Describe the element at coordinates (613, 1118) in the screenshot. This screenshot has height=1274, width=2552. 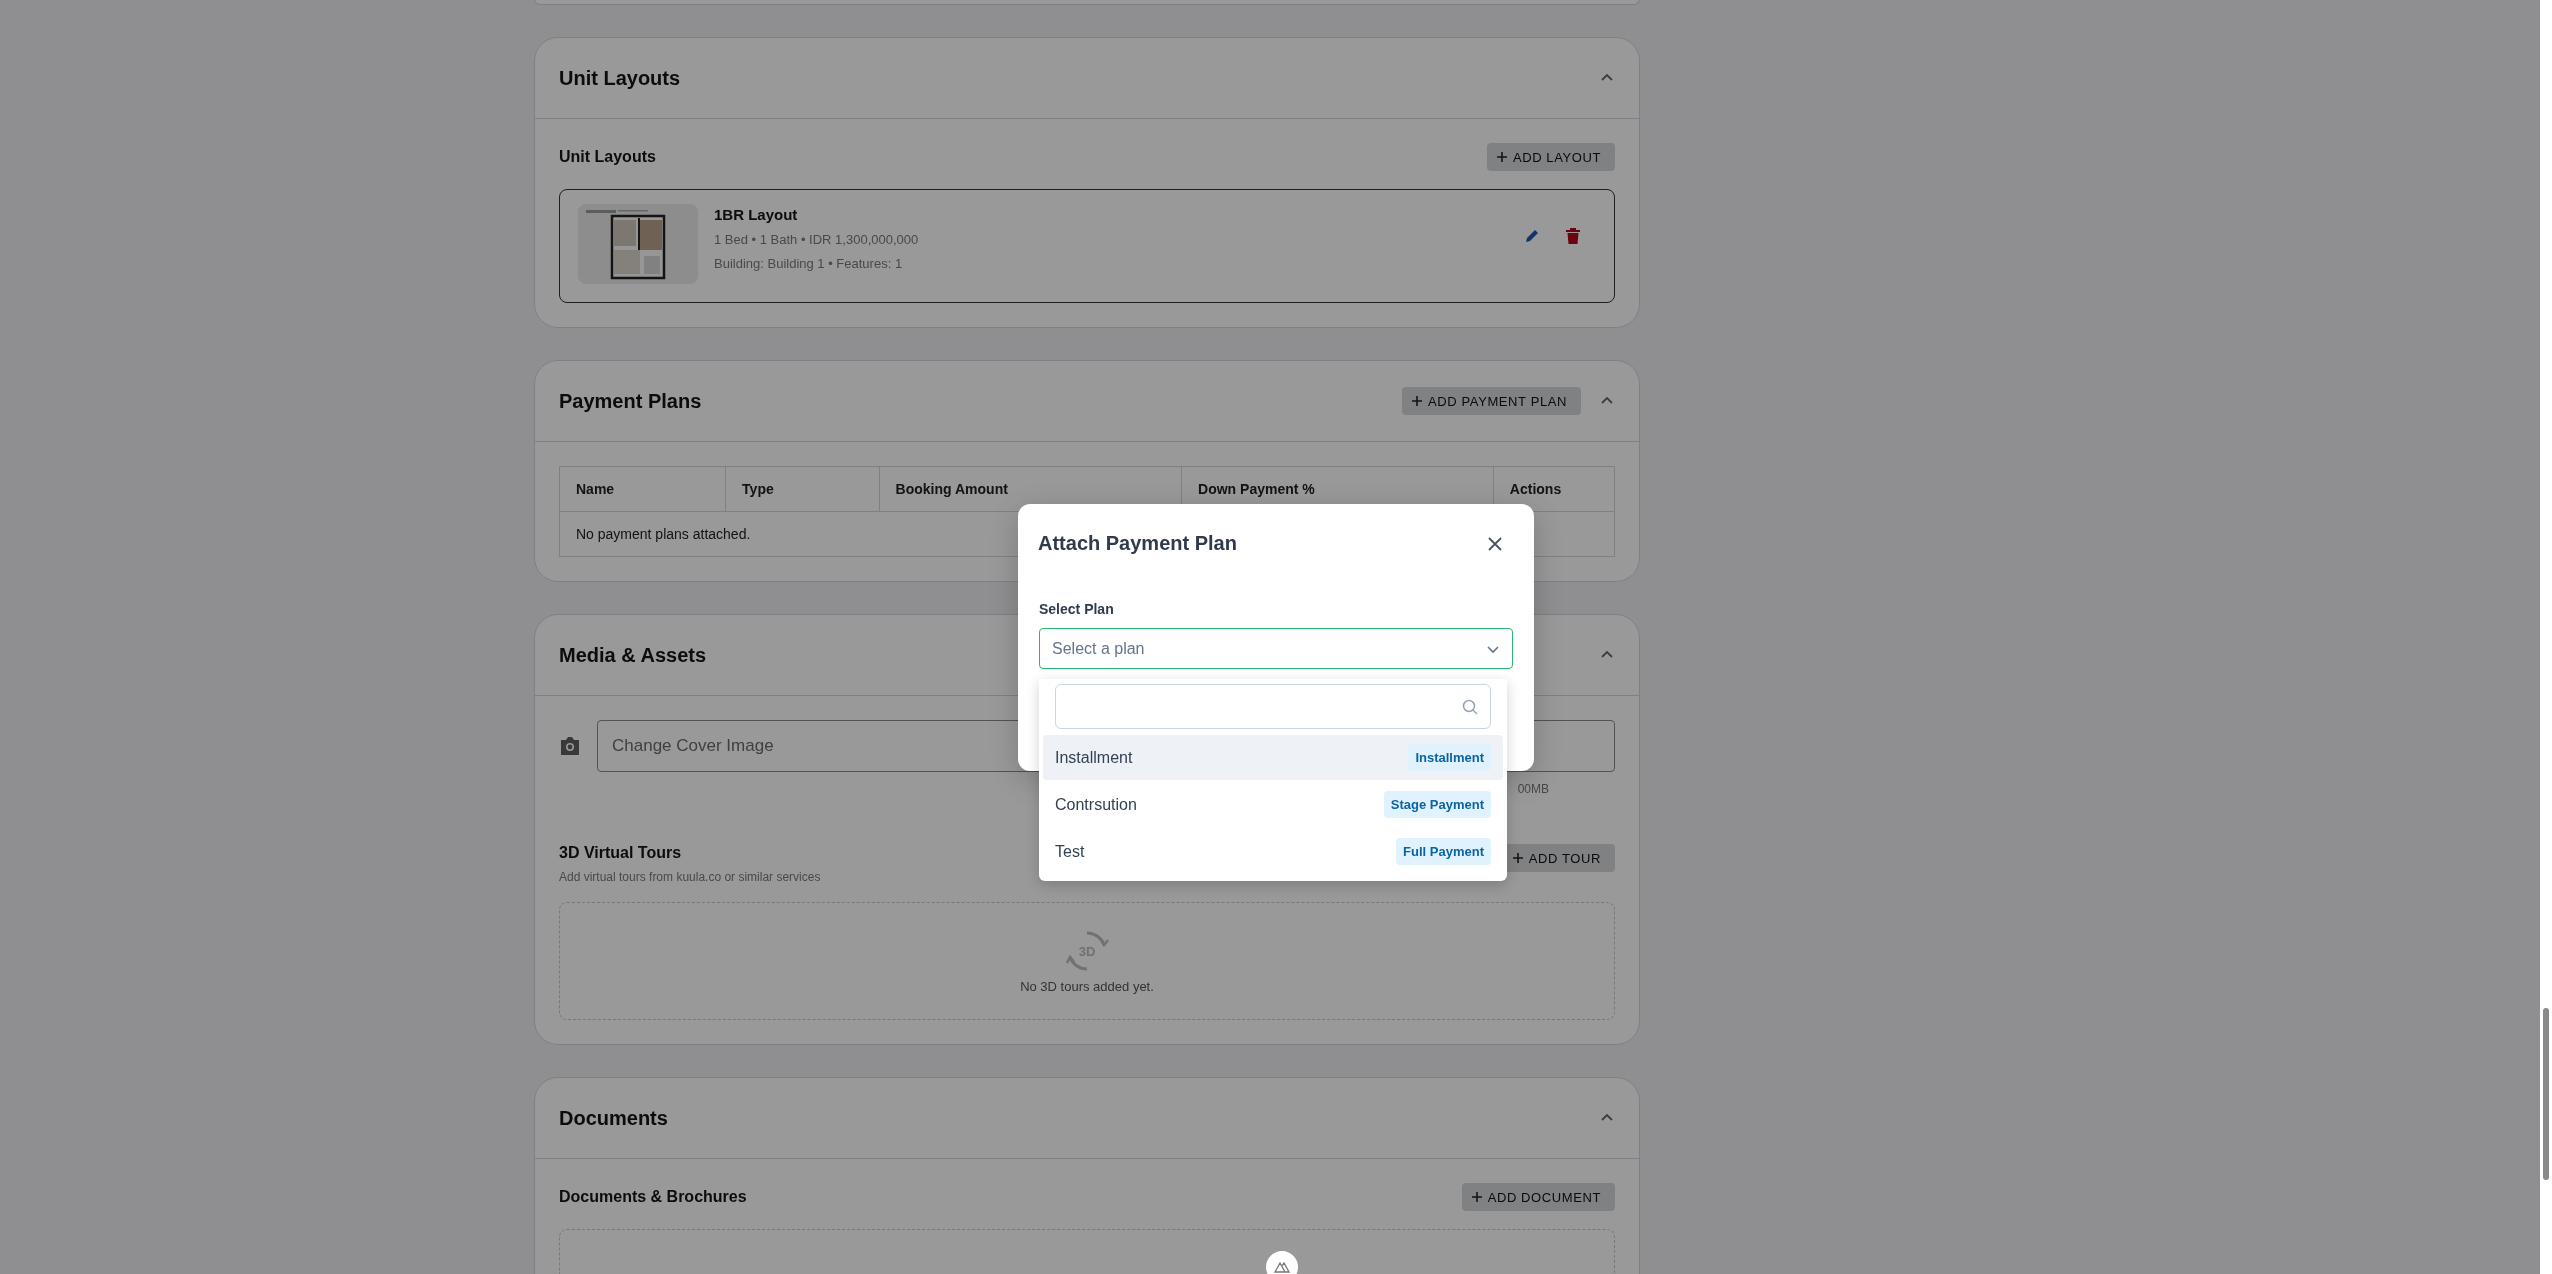
I see `section-title: Documents` at that location.